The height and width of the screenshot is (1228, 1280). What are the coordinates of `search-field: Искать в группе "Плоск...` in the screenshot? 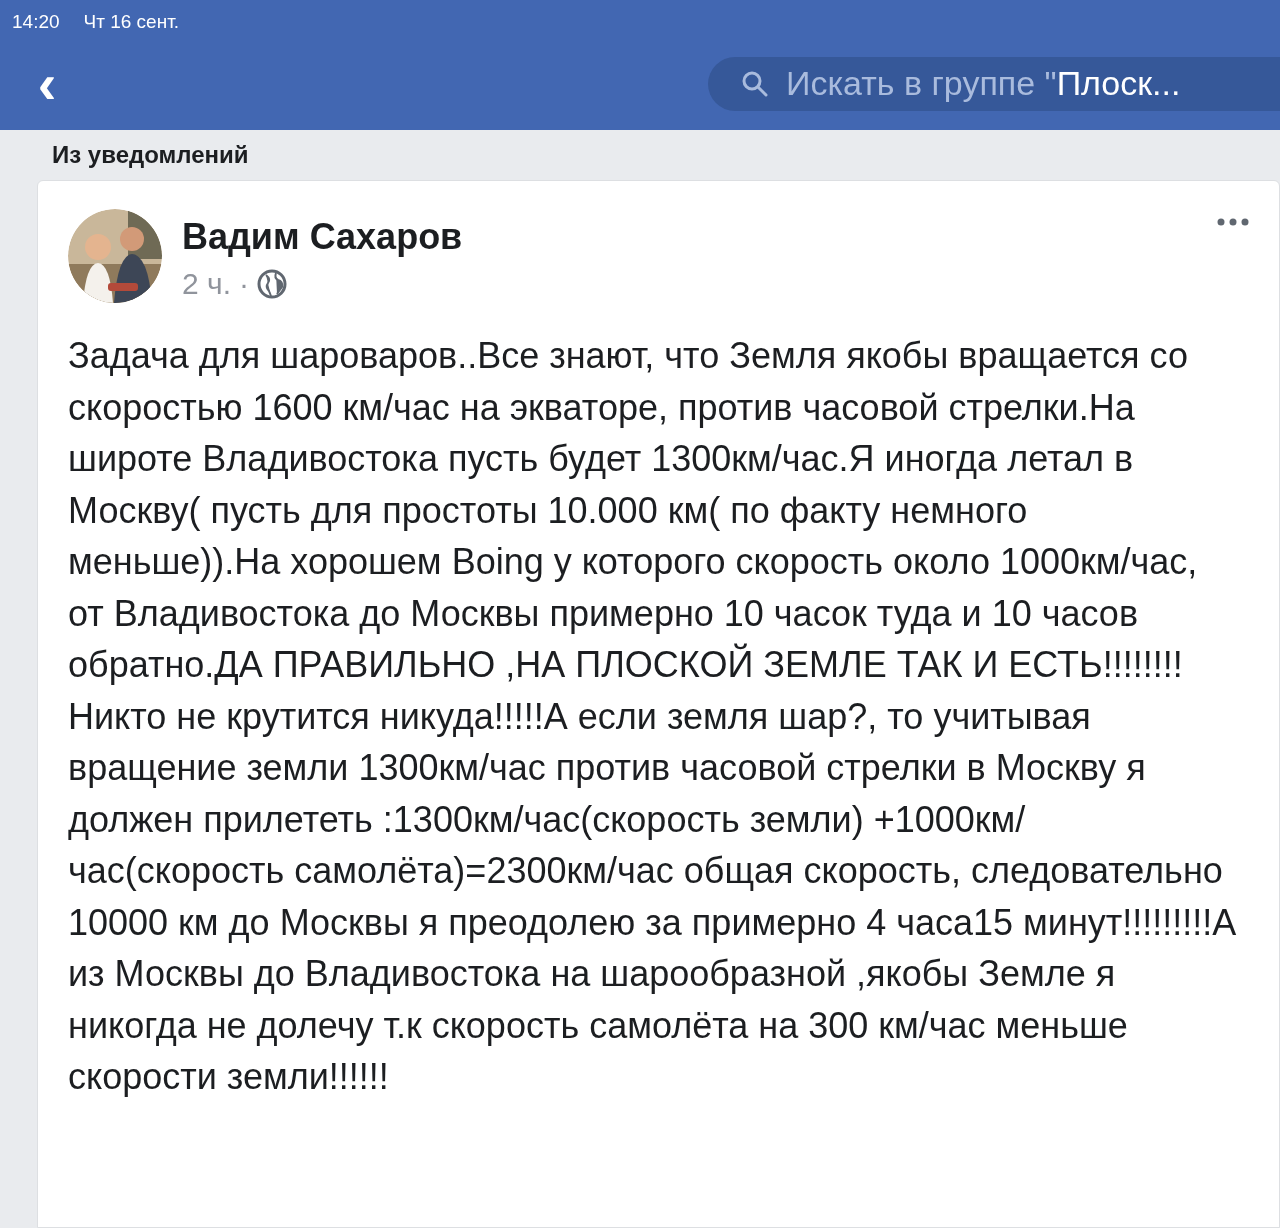 It's located at (994, 83).